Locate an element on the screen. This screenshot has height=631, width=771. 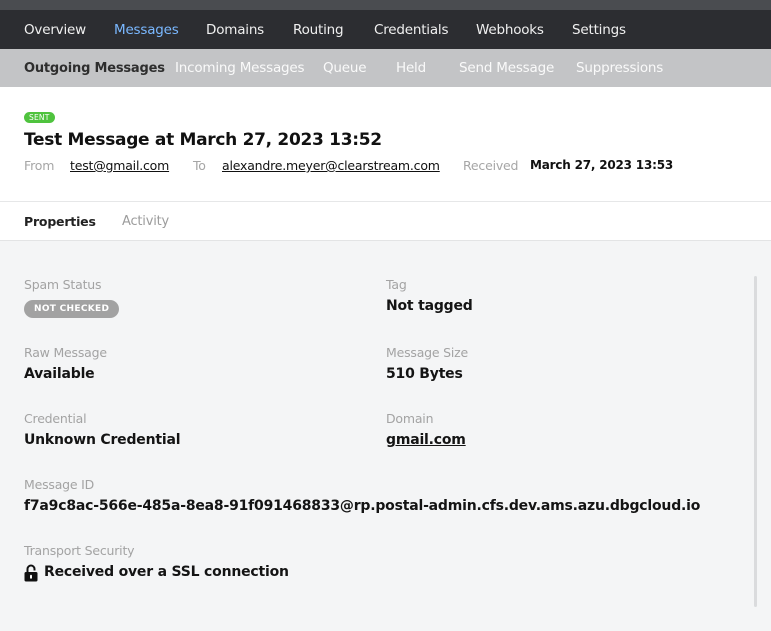
subnav-send-message: Send Message is located at coordinates (506, 68).